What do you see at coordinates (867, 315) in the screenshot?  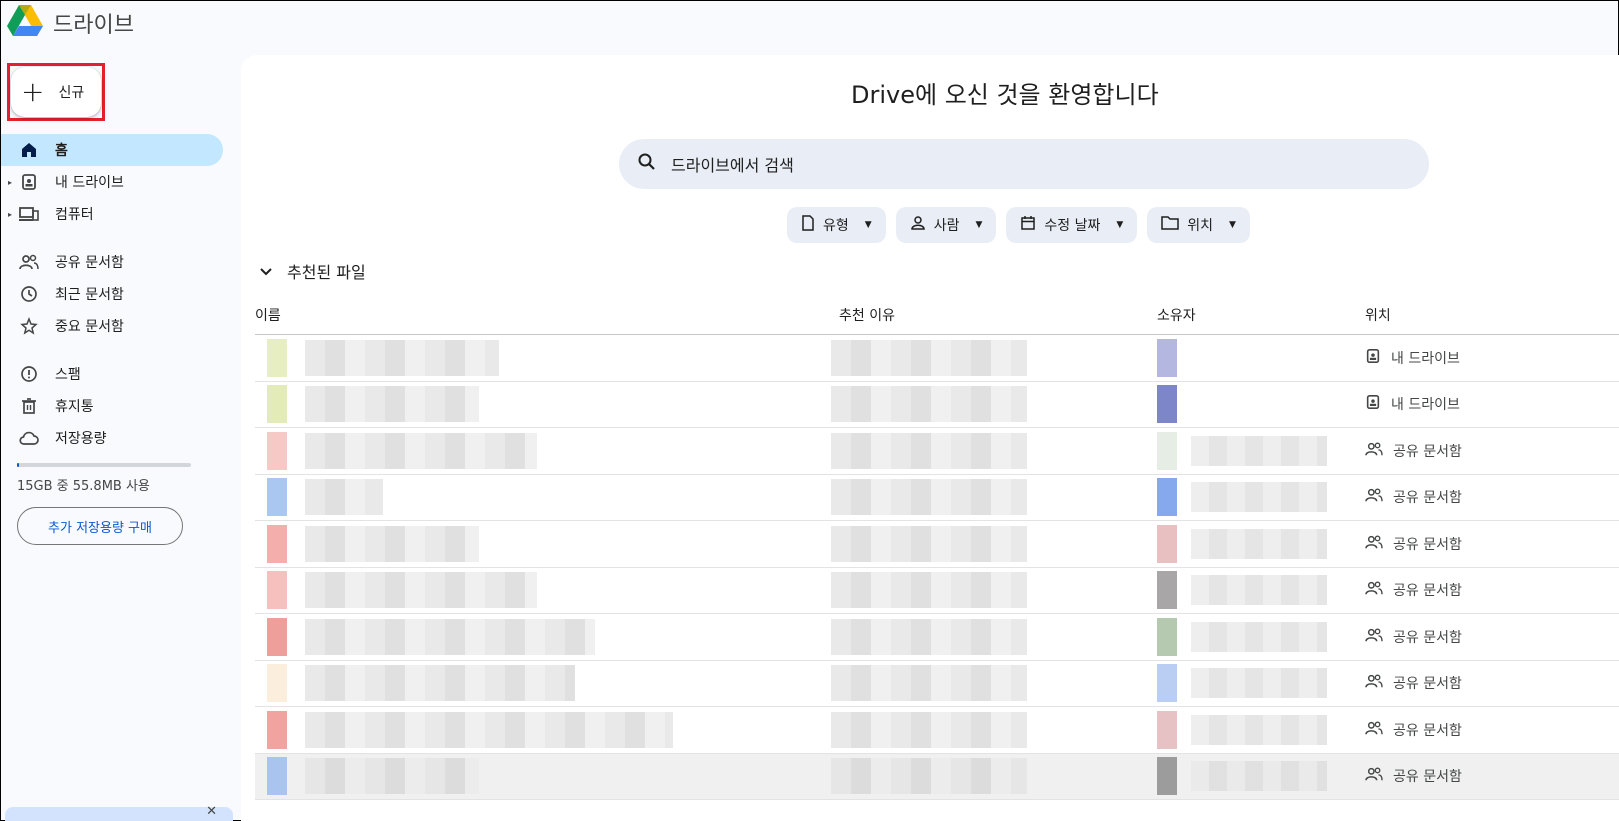 I see `column-header-reason: 추천 이유` at bounding box center [867, 315].